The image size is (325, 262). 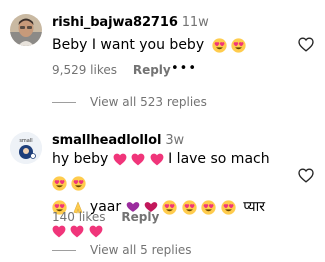 I want to click on username-text: smallheadlollol, so click(x=106, y=140).